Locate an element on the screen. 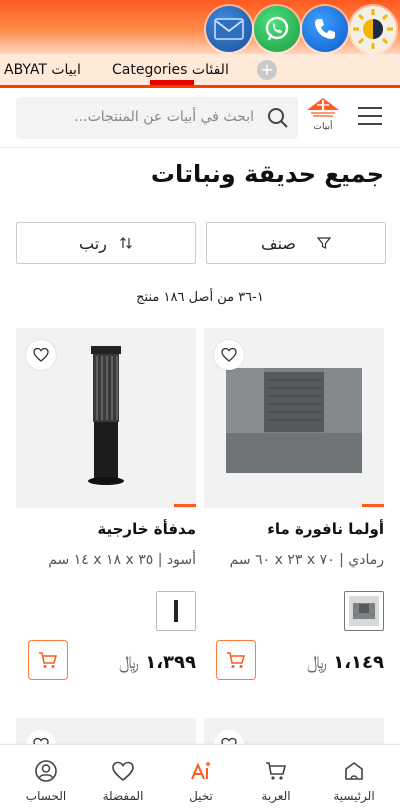 The image size is (400, 810). logo-text: أبيات is located at coordinates (323, 127).